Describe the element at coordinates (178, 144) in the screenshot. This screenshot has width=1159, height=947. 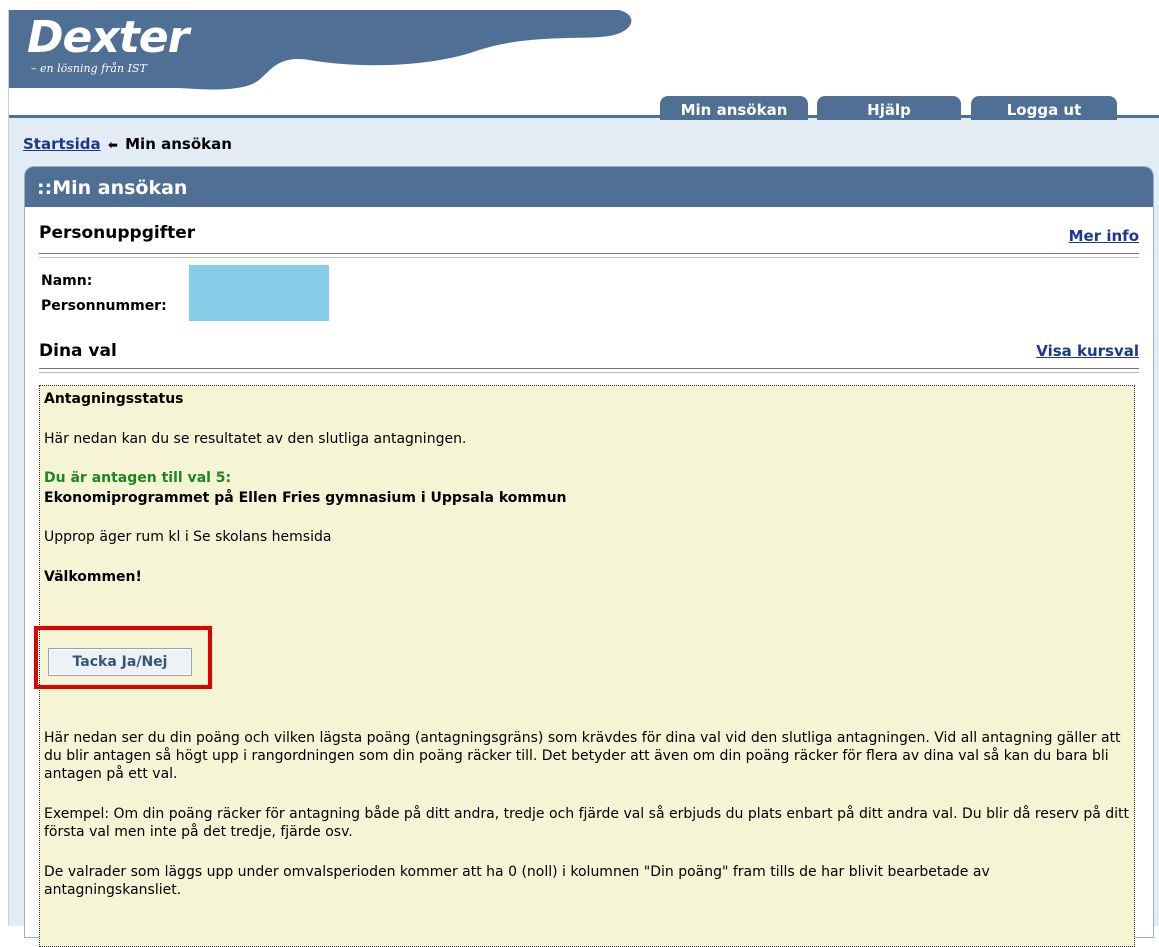
I see `breadcrumb-current: Min ansökan` at that location.